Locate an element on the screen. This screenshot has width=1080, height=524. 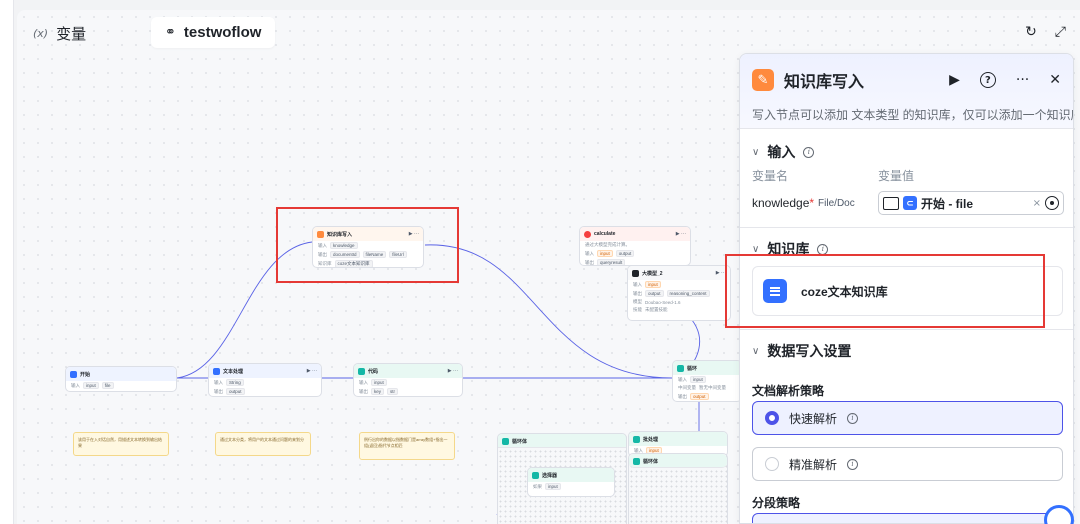
col-var-value: 变量值 is located at coordinates (896, 176).